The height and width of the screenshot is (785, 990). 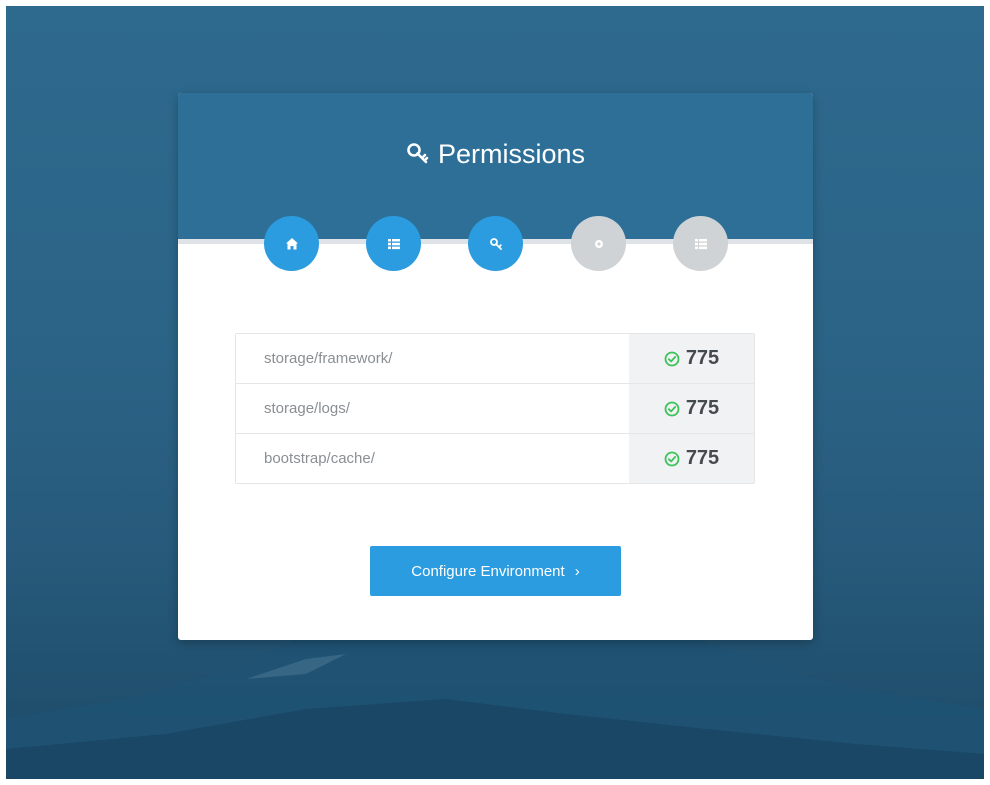 I want to click on step-home, so click(x=291, y=243).